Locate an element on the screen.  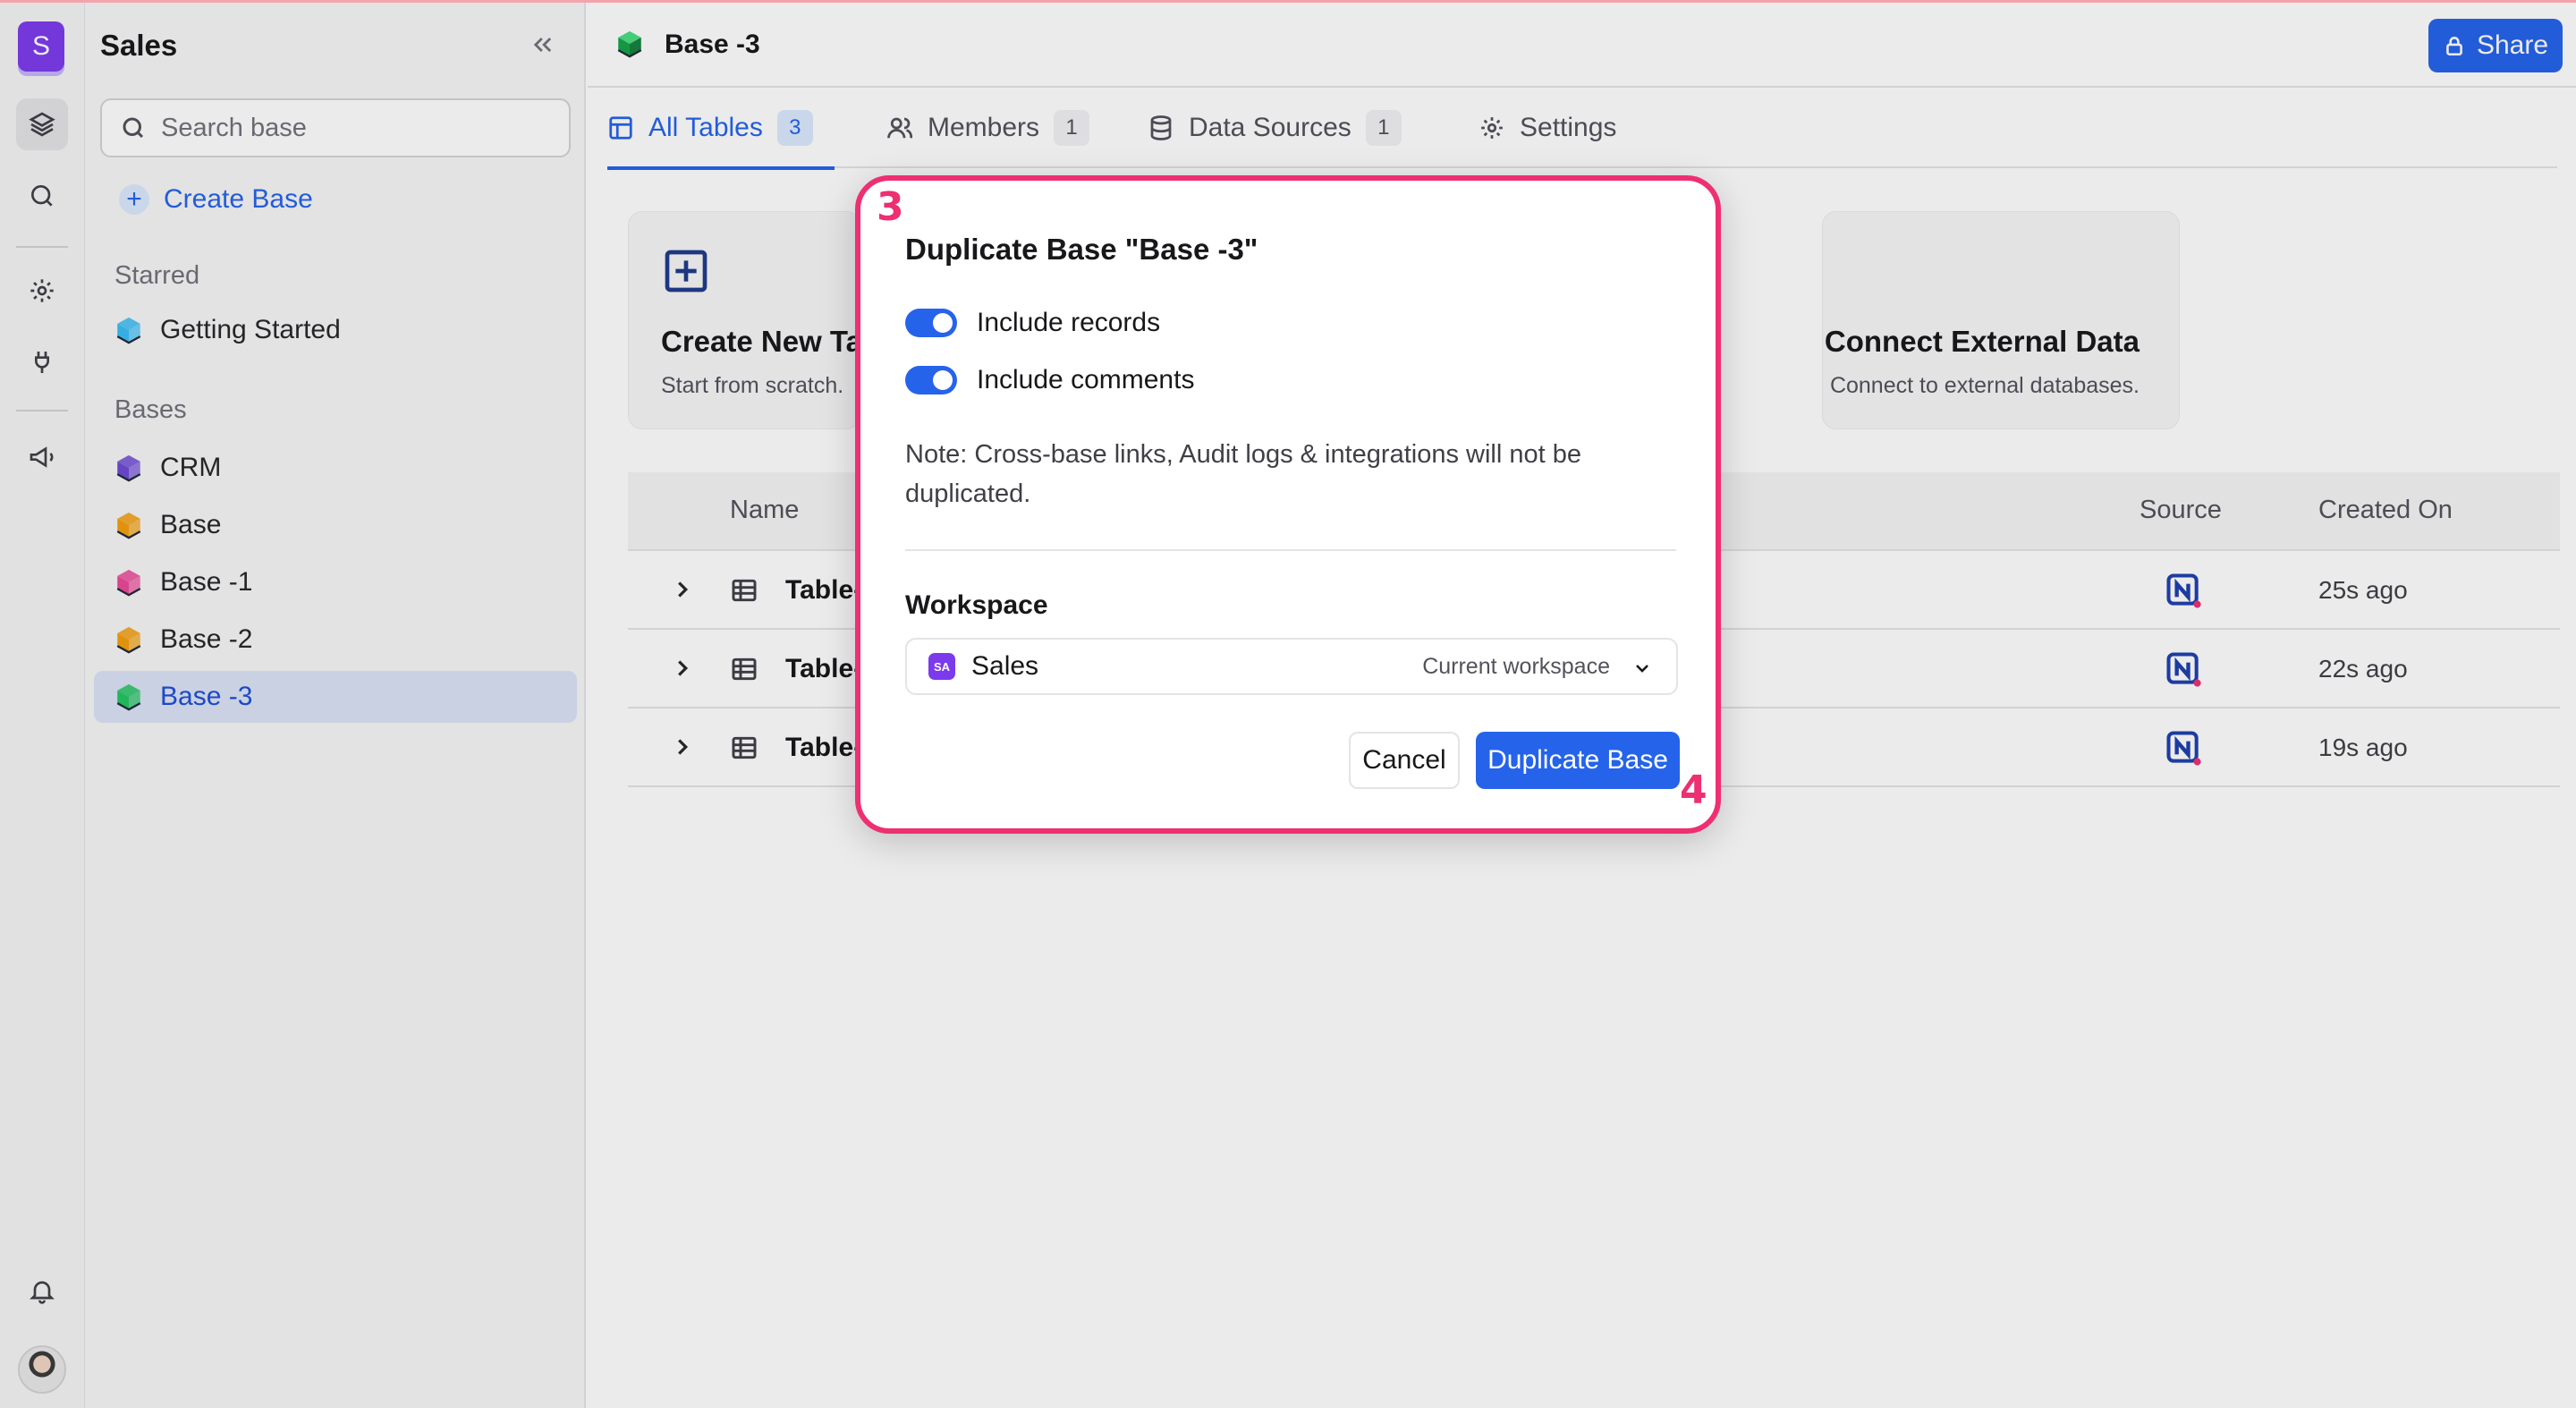
duplicate-base-button: Duplicate Base is located at coordinates (1578, 760).